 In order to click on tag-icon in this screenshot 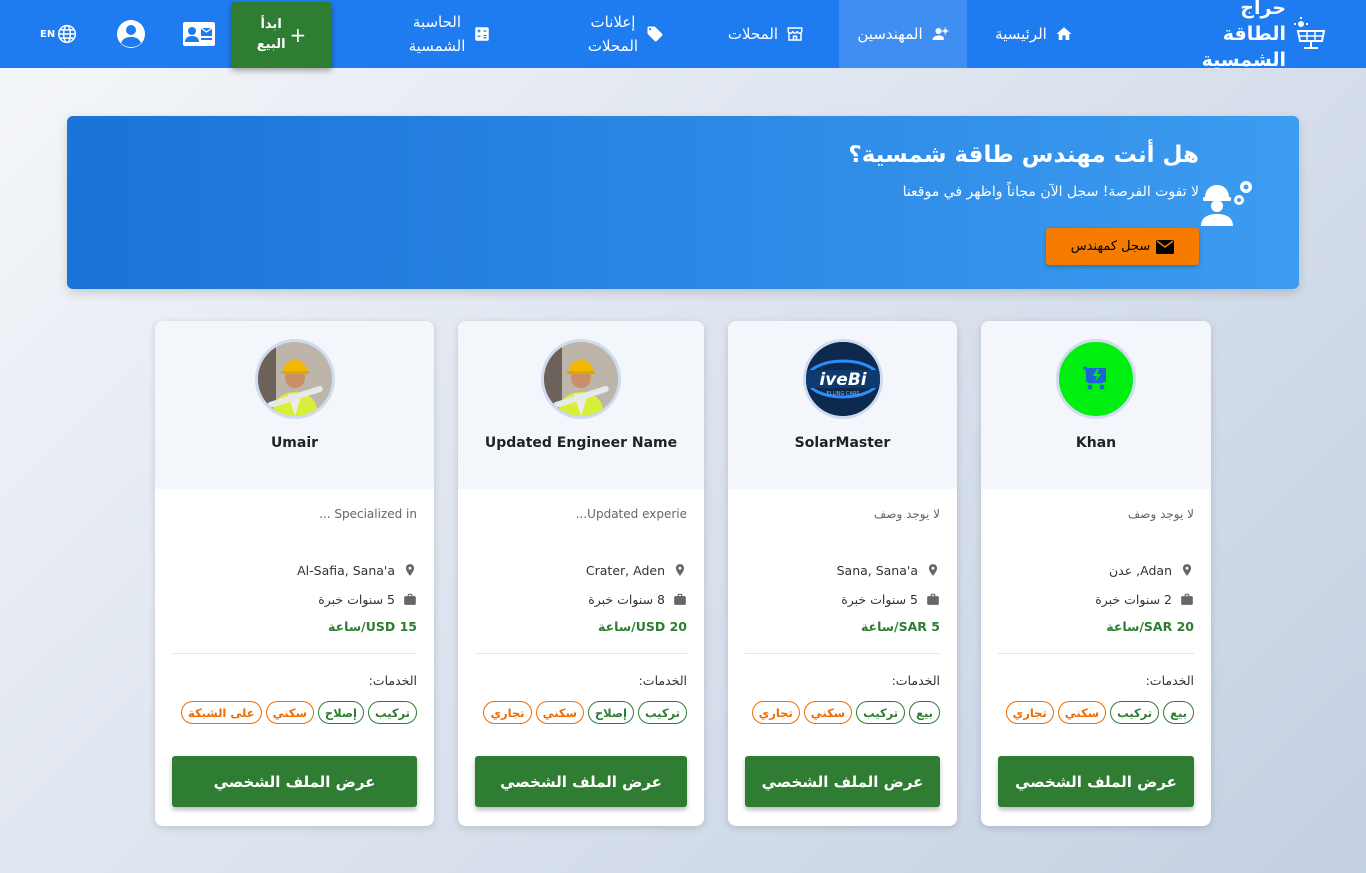, I will do `click(655, 34)`.